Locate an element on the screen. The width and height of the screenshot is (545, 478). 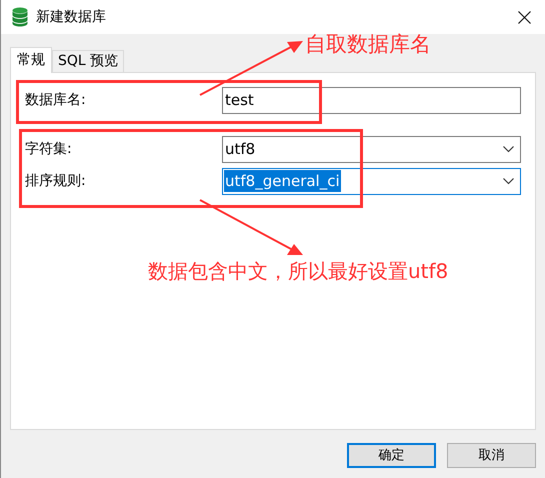
field-label: 排序规则: is located at coordinates (56, 181).